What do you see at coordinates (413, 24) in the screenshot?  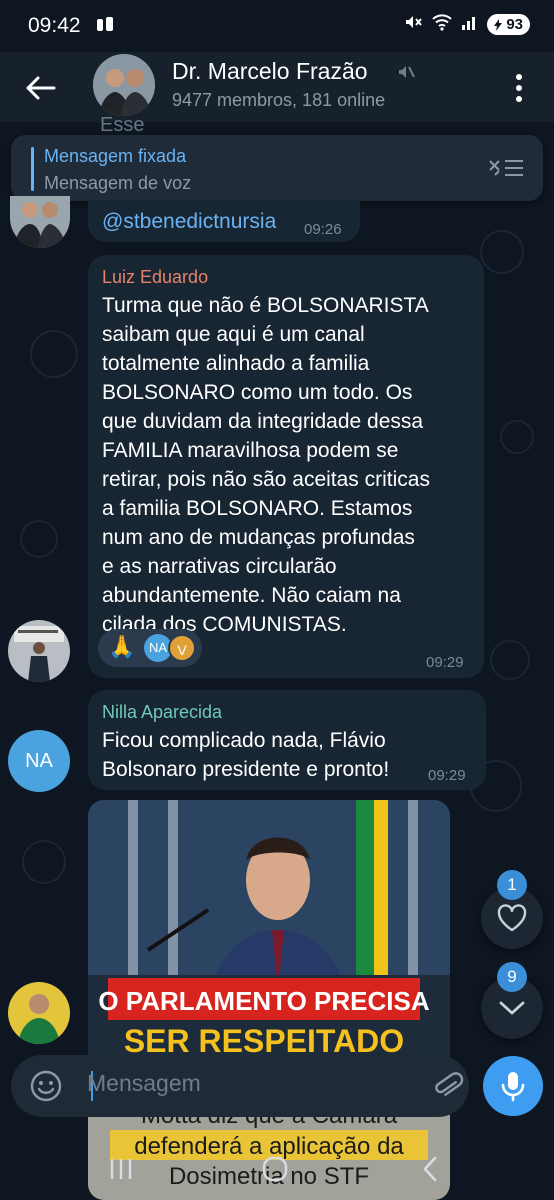 I see `mute-status-icon` at bounding box center [413, 24].